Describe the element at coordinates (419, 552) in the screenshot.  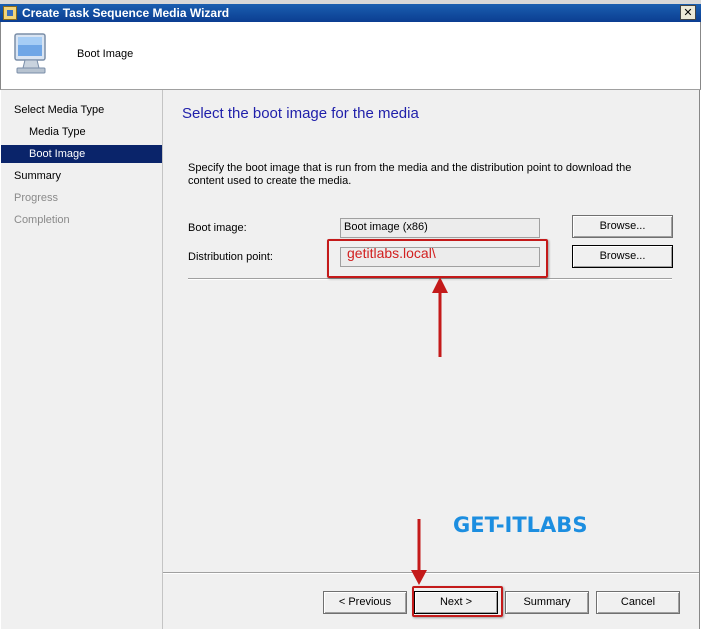
I see `arrow-down-icon` at that location.